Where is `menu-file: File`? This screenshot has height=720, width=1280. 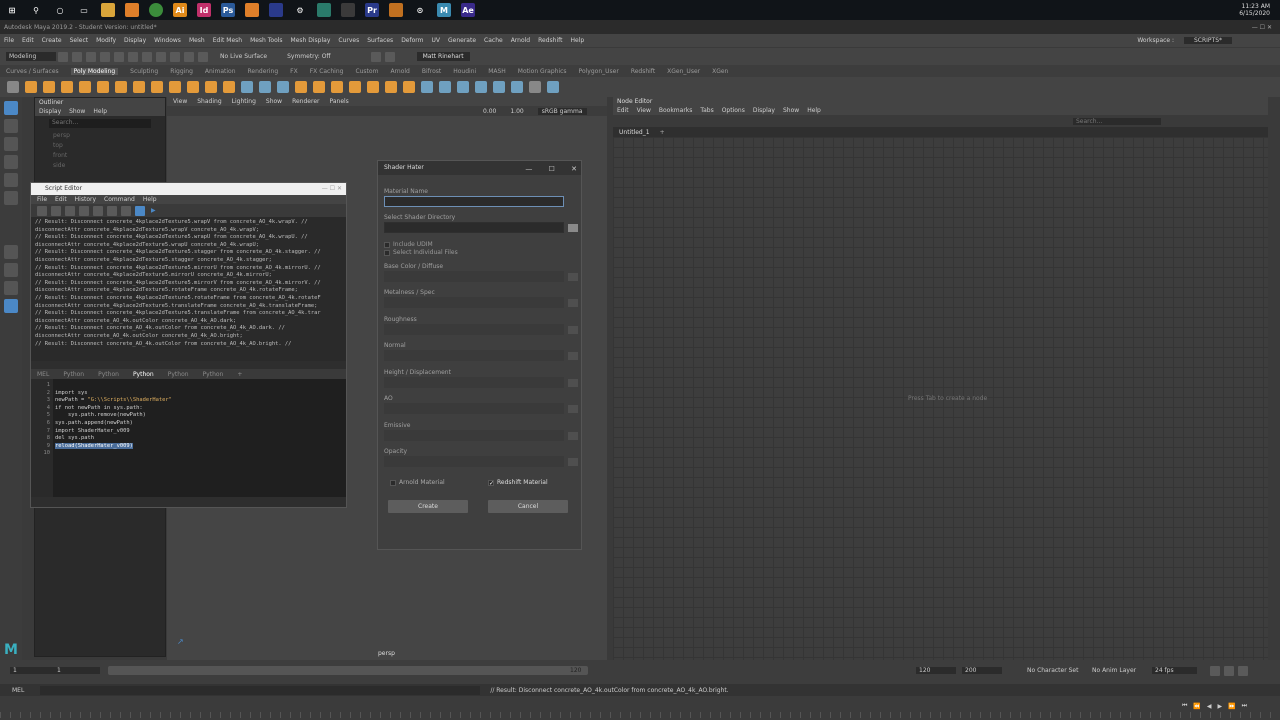
menu-file: File is located at coordinates (9, 40).